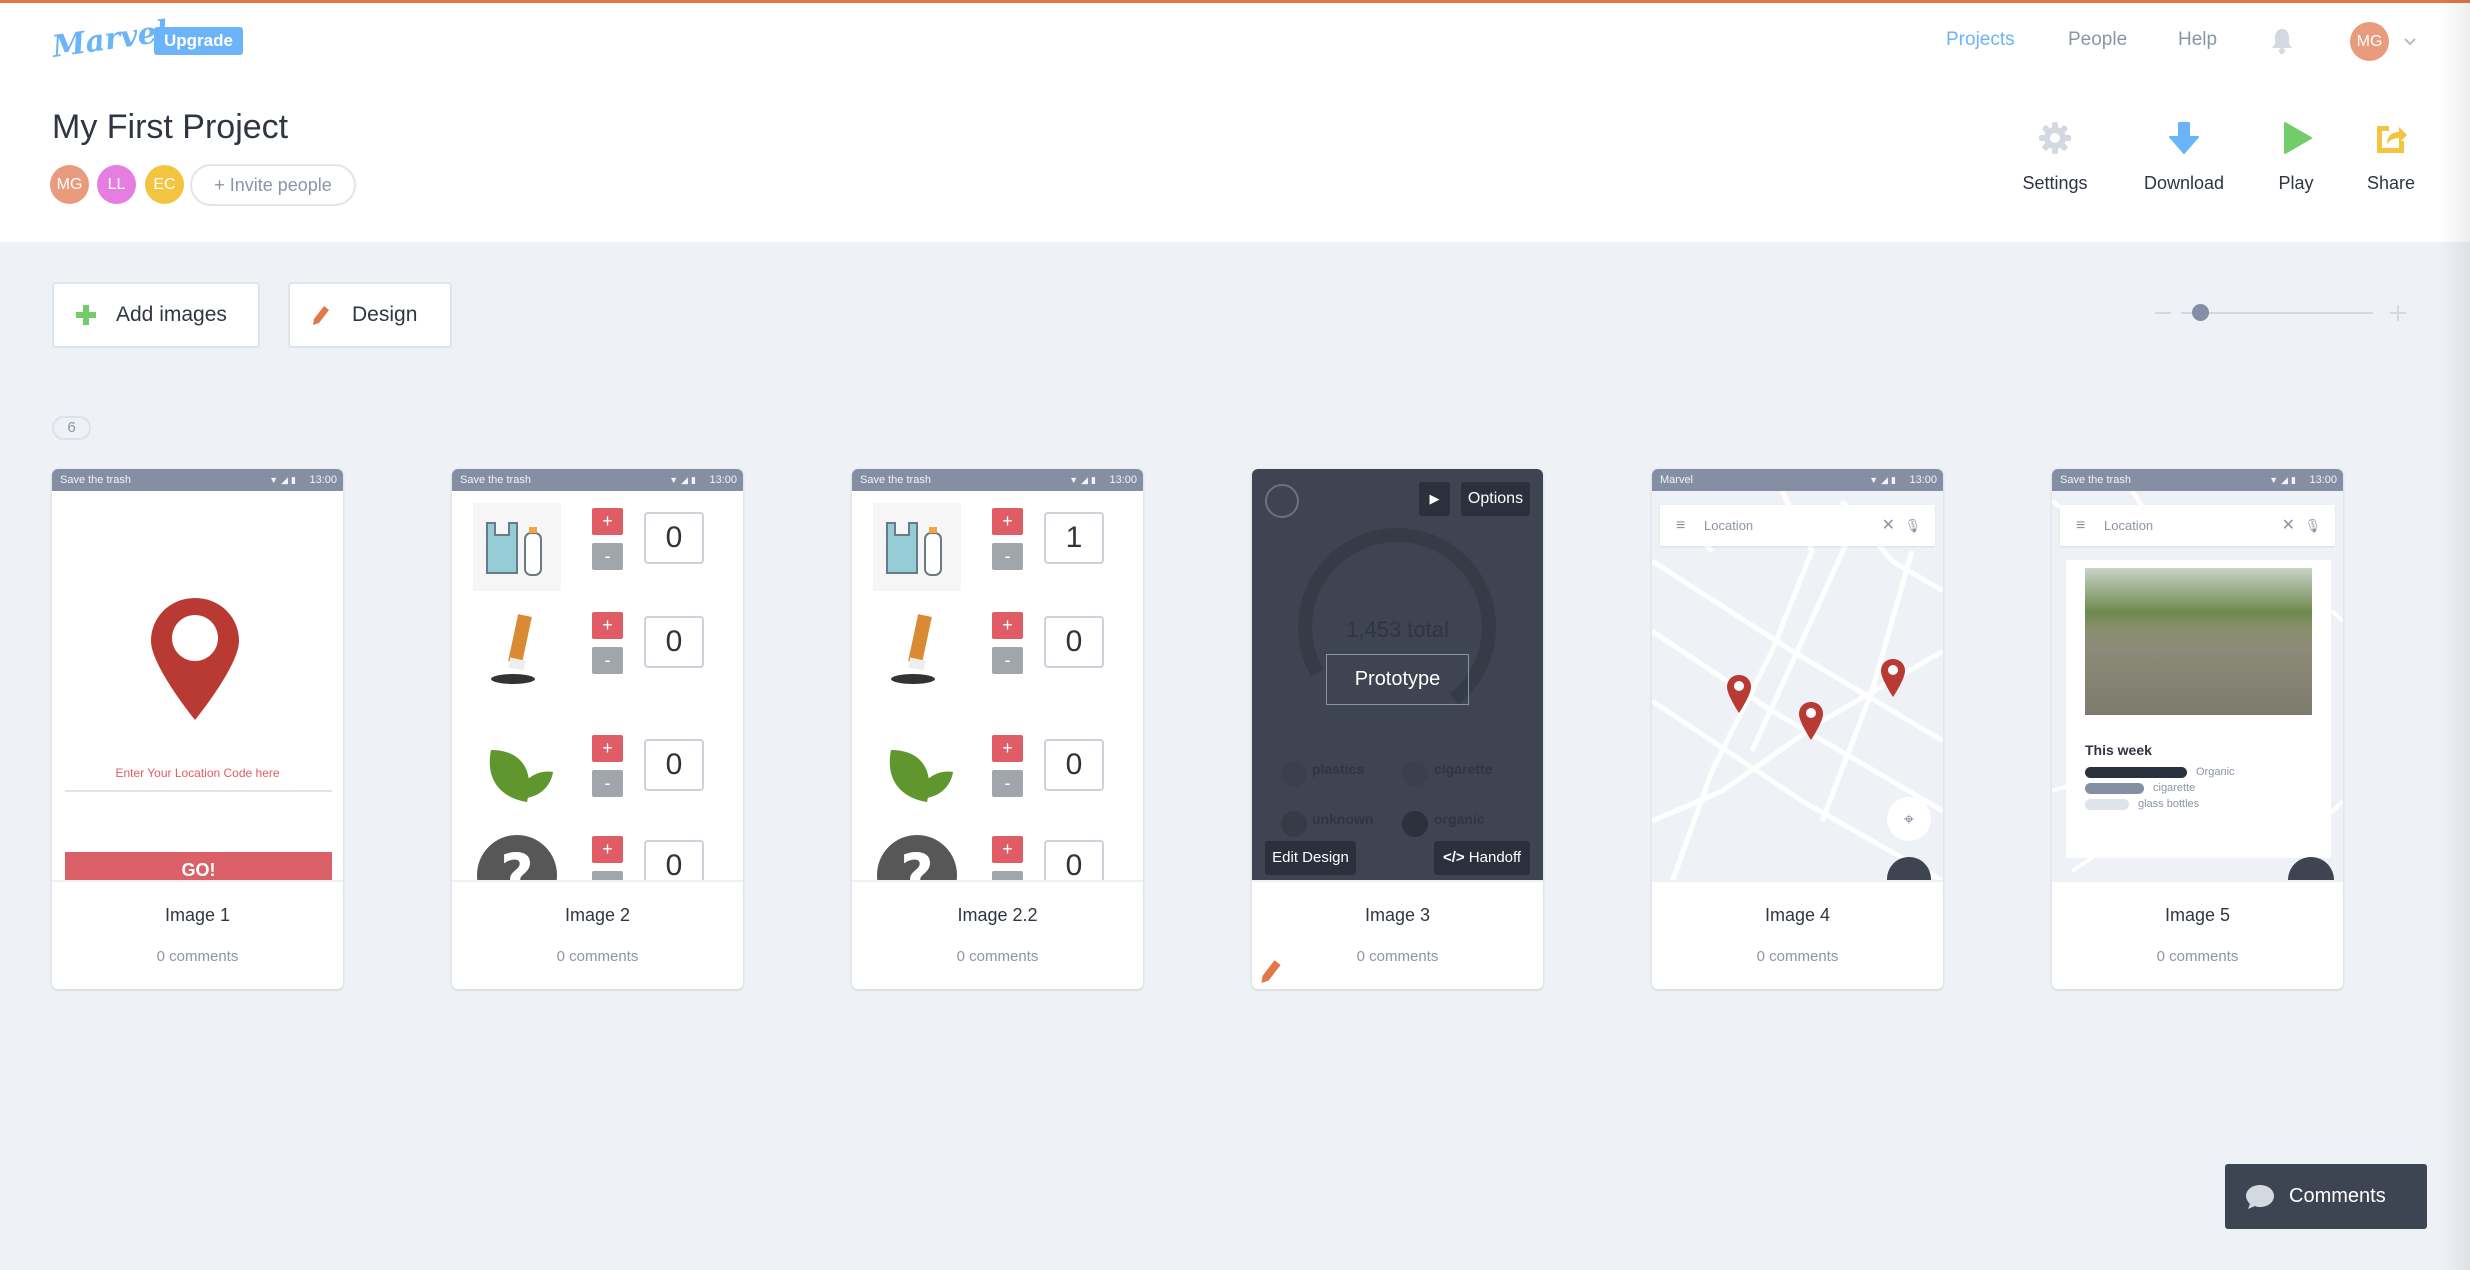 The width and height of the screenshot is (2470, 1270). What do you see at coordinates (2391, 157) in the screenshot?
I see `share-button: Share` at bounding box center [2391, 157].